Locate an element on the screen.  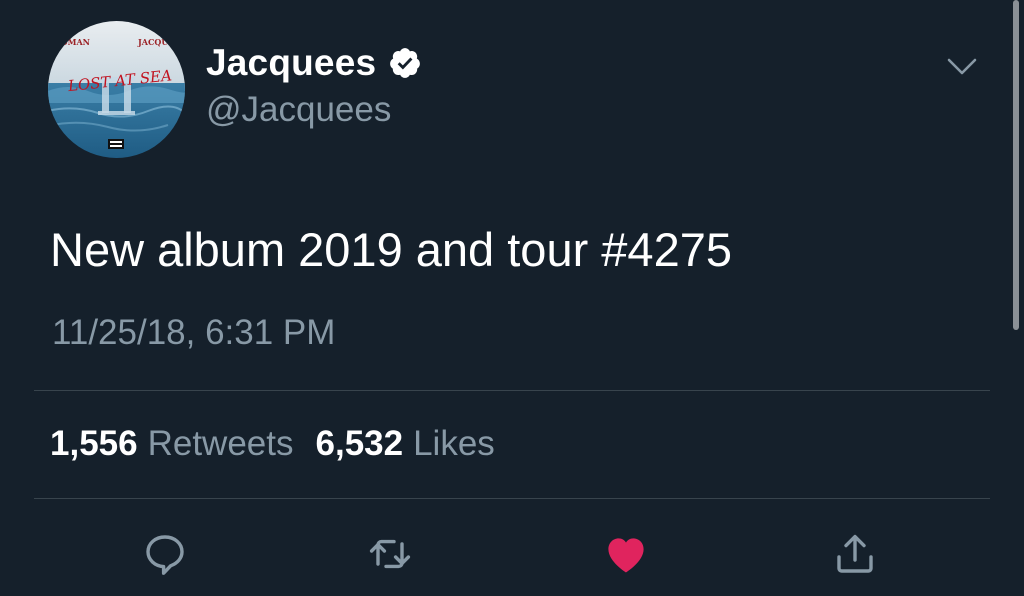
tweet-stats: 1,556 Retweets 6,532 Likes is located at coordinates (272, 444).